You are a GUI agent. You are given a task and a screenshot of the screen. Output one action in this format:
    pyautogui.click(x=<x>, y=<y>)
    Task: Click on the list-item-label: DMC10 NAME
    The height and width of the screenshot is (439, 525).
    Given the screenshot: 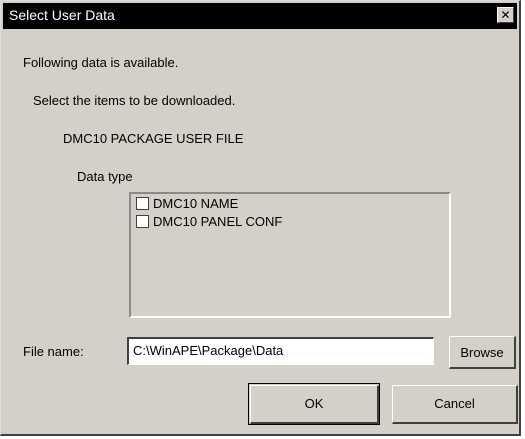 What is the action you would take?
    pyautogui.click(x=196, y=203)
    